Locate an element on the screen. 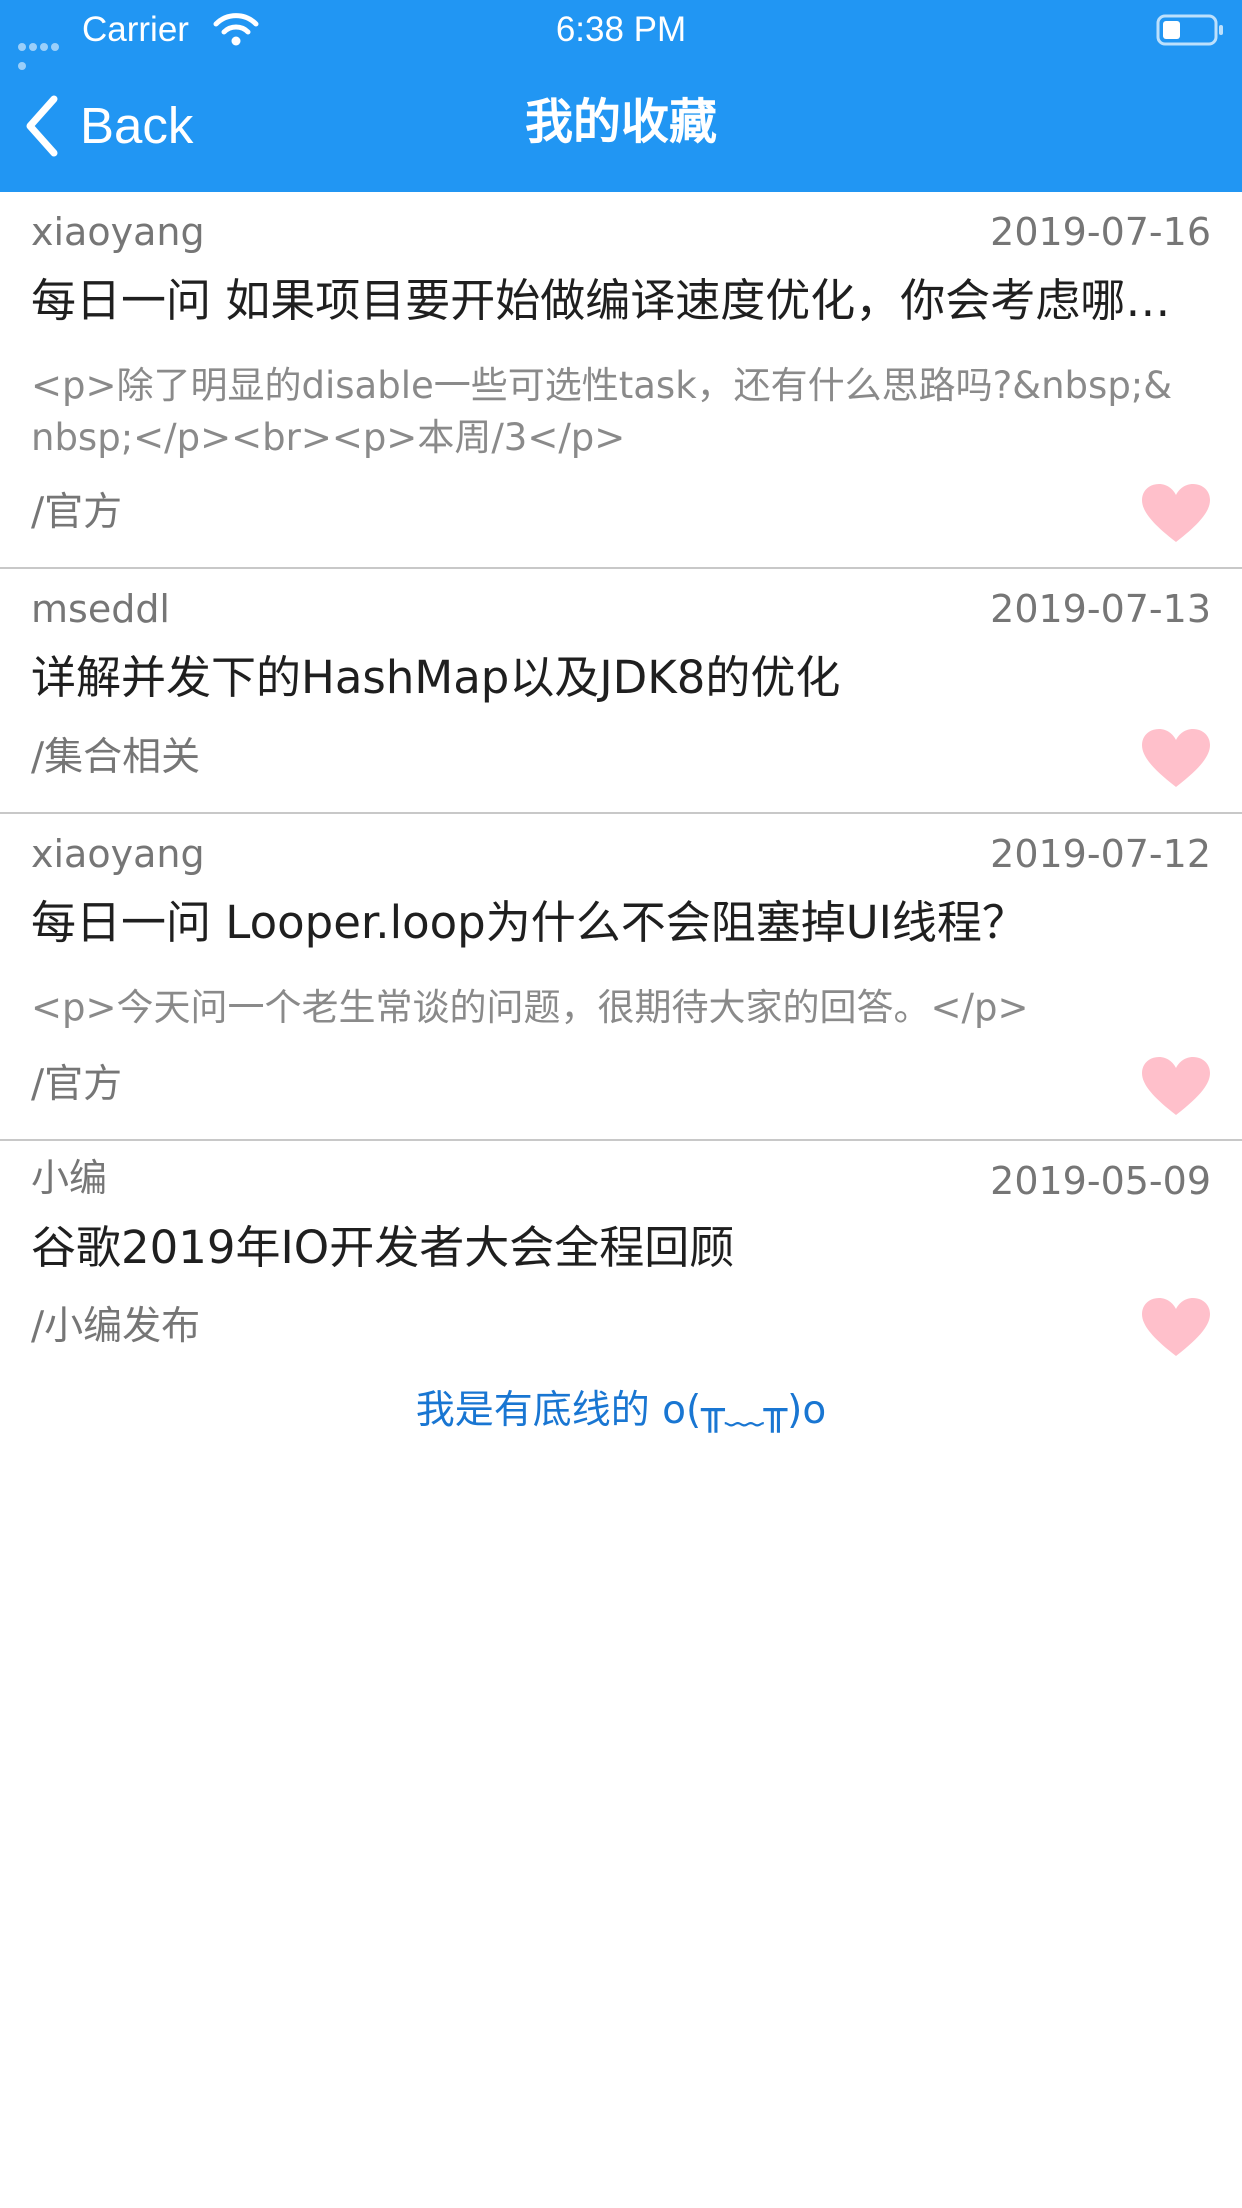  list-item: 小编 2019-05-09 谷歌2019年IO开发者大会全程回顾 /小编发布 is located at coordinates (621, 1256).